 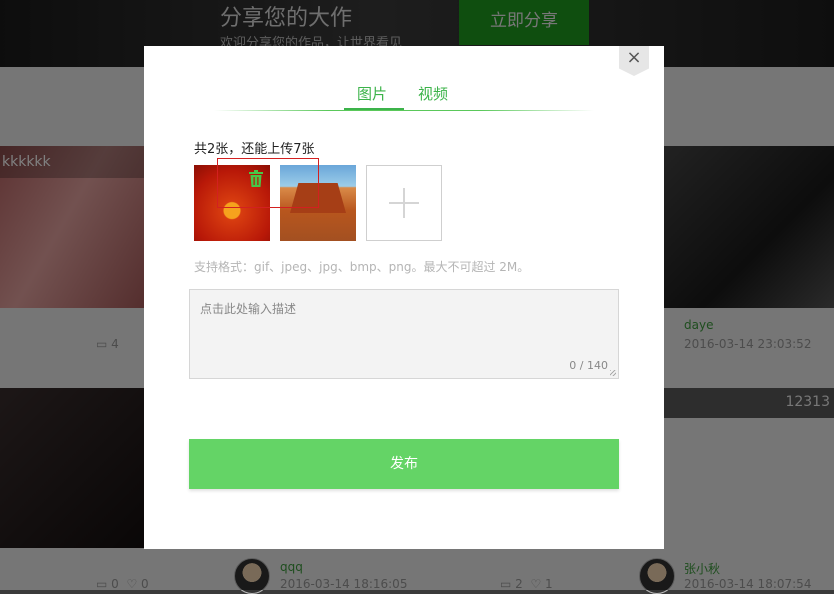 What do you see at coordinates (404, 98) in the screenshot?
I see `media-type-tabs: 图片 视频` at bounding box center [404, 98].